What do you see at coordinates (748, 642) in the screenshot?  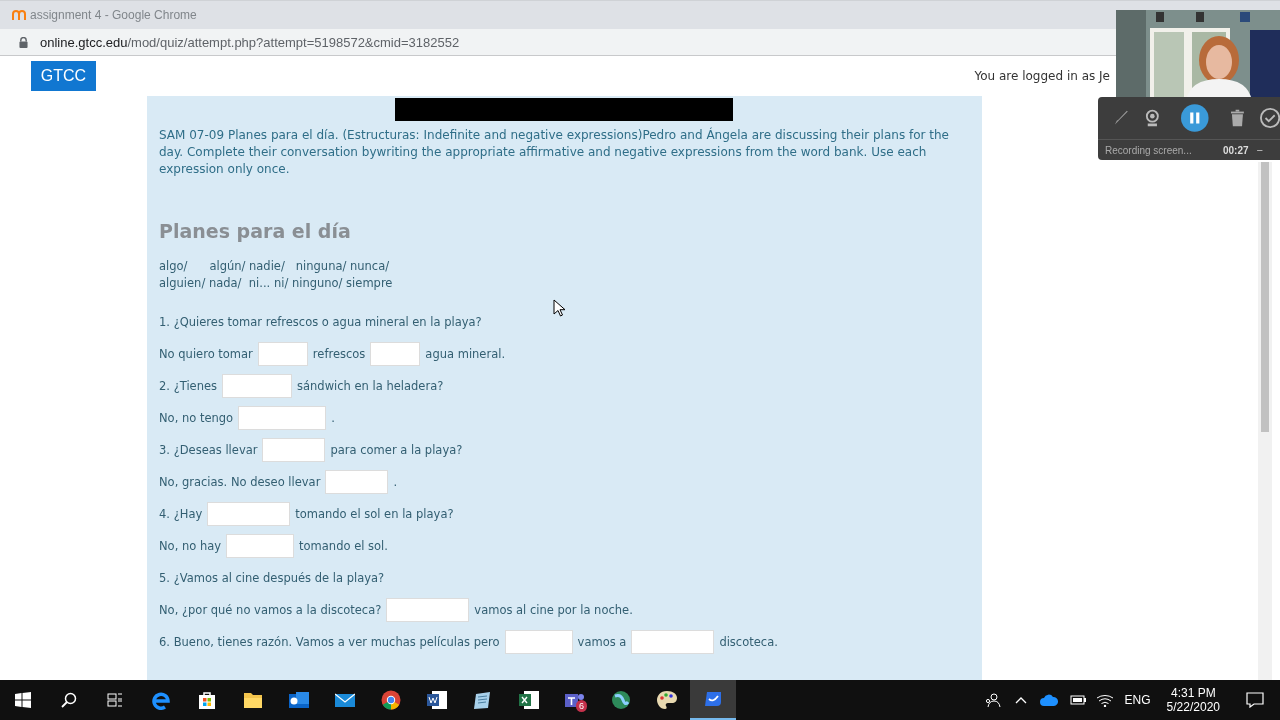 I see `sentence-text: discoteca.` at bounding box center [748, 642].